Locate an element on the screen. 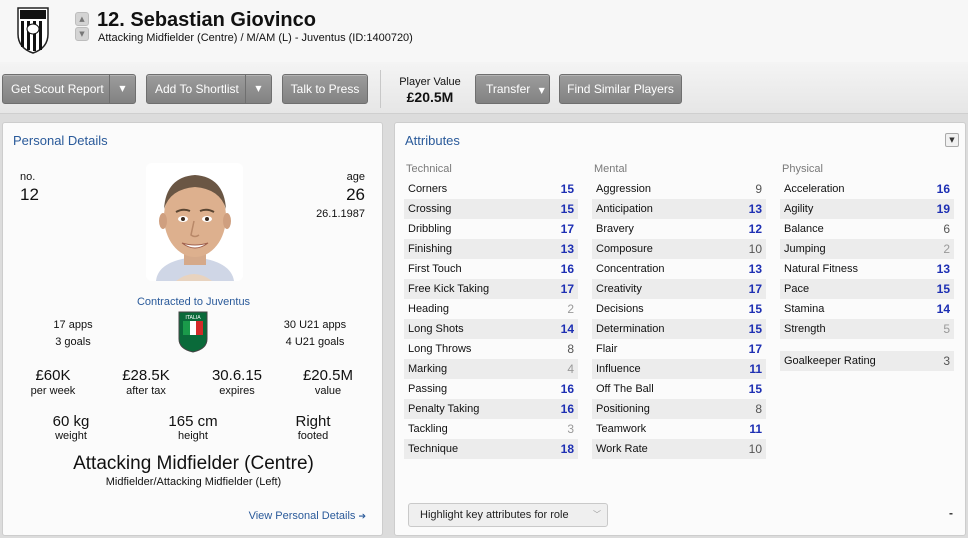 The height and width of the screenshot is (538, 968). height-label: height is located at coordinates (193, 436).